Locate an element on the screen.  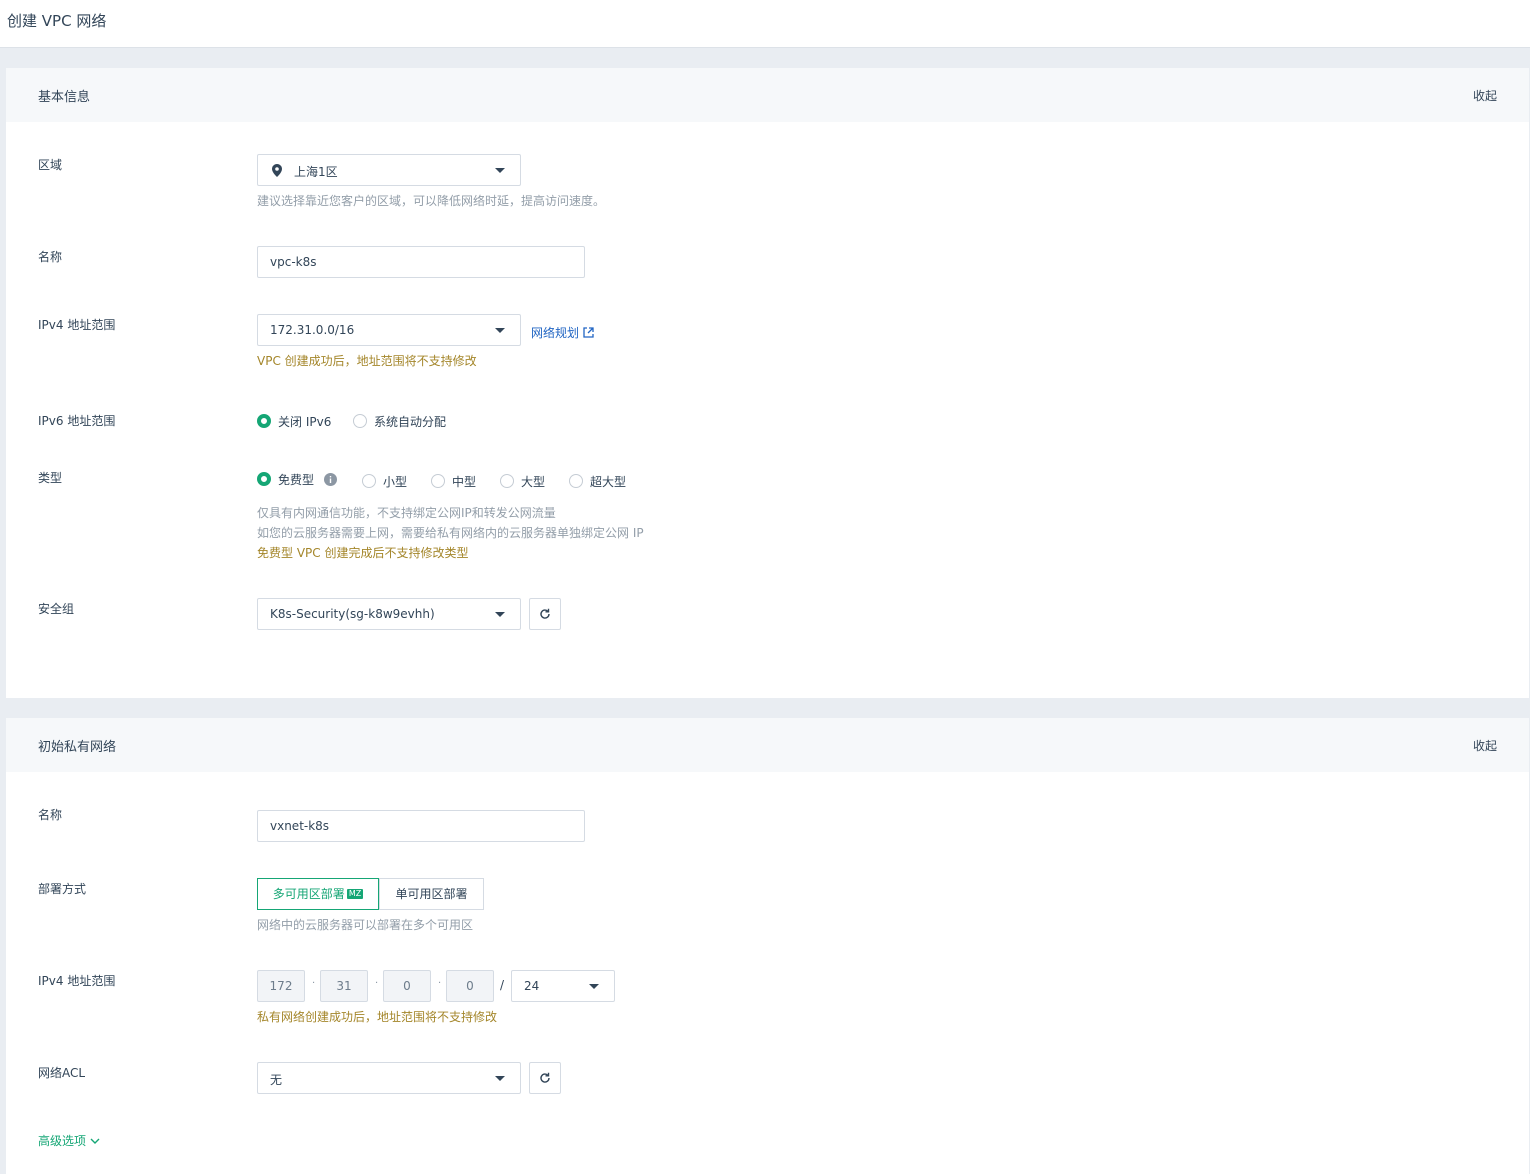
vpc-name-input: vpc-k8s is located at coordinates (421, 262).